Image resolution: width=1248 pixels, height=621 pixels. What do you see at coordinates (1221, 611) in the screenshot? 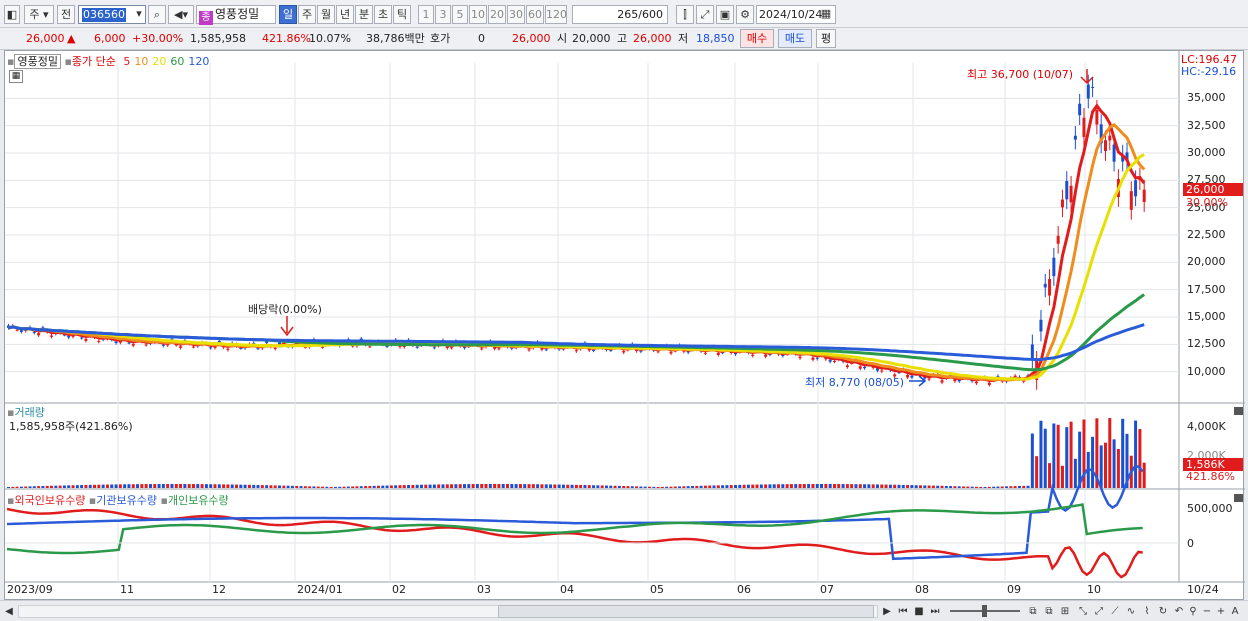
I see `zoom-in-icon: +` at bounding box center [1221, 611].